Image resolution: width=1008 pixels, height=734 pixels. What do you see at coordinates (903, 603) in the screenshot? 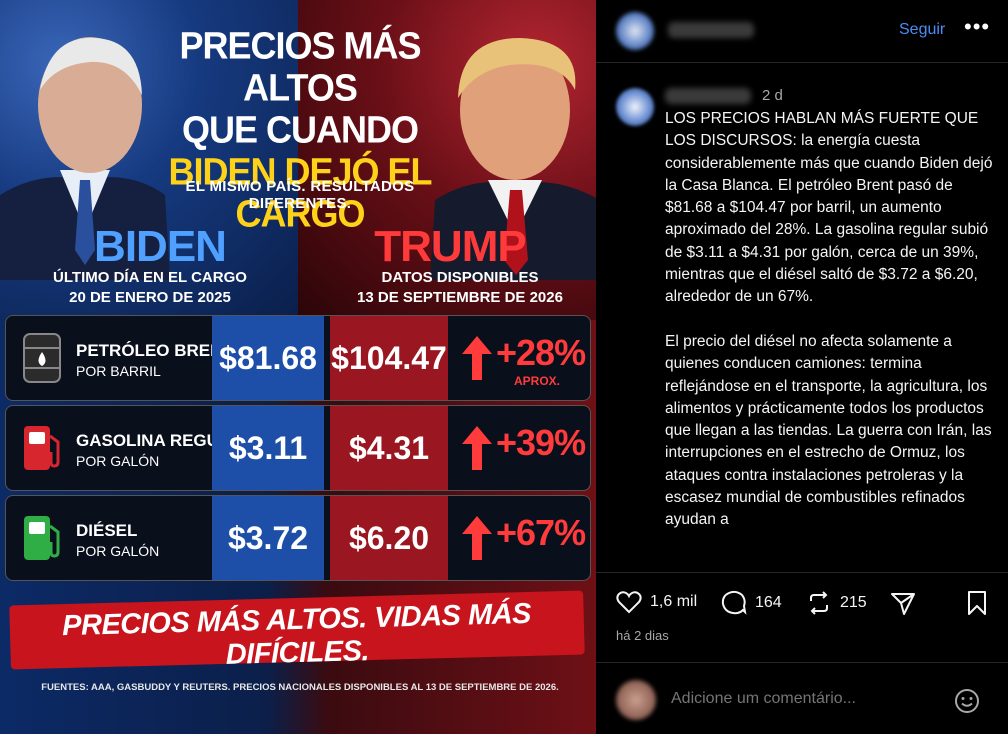
I see `send-icon` at bounding box center [903, 603].